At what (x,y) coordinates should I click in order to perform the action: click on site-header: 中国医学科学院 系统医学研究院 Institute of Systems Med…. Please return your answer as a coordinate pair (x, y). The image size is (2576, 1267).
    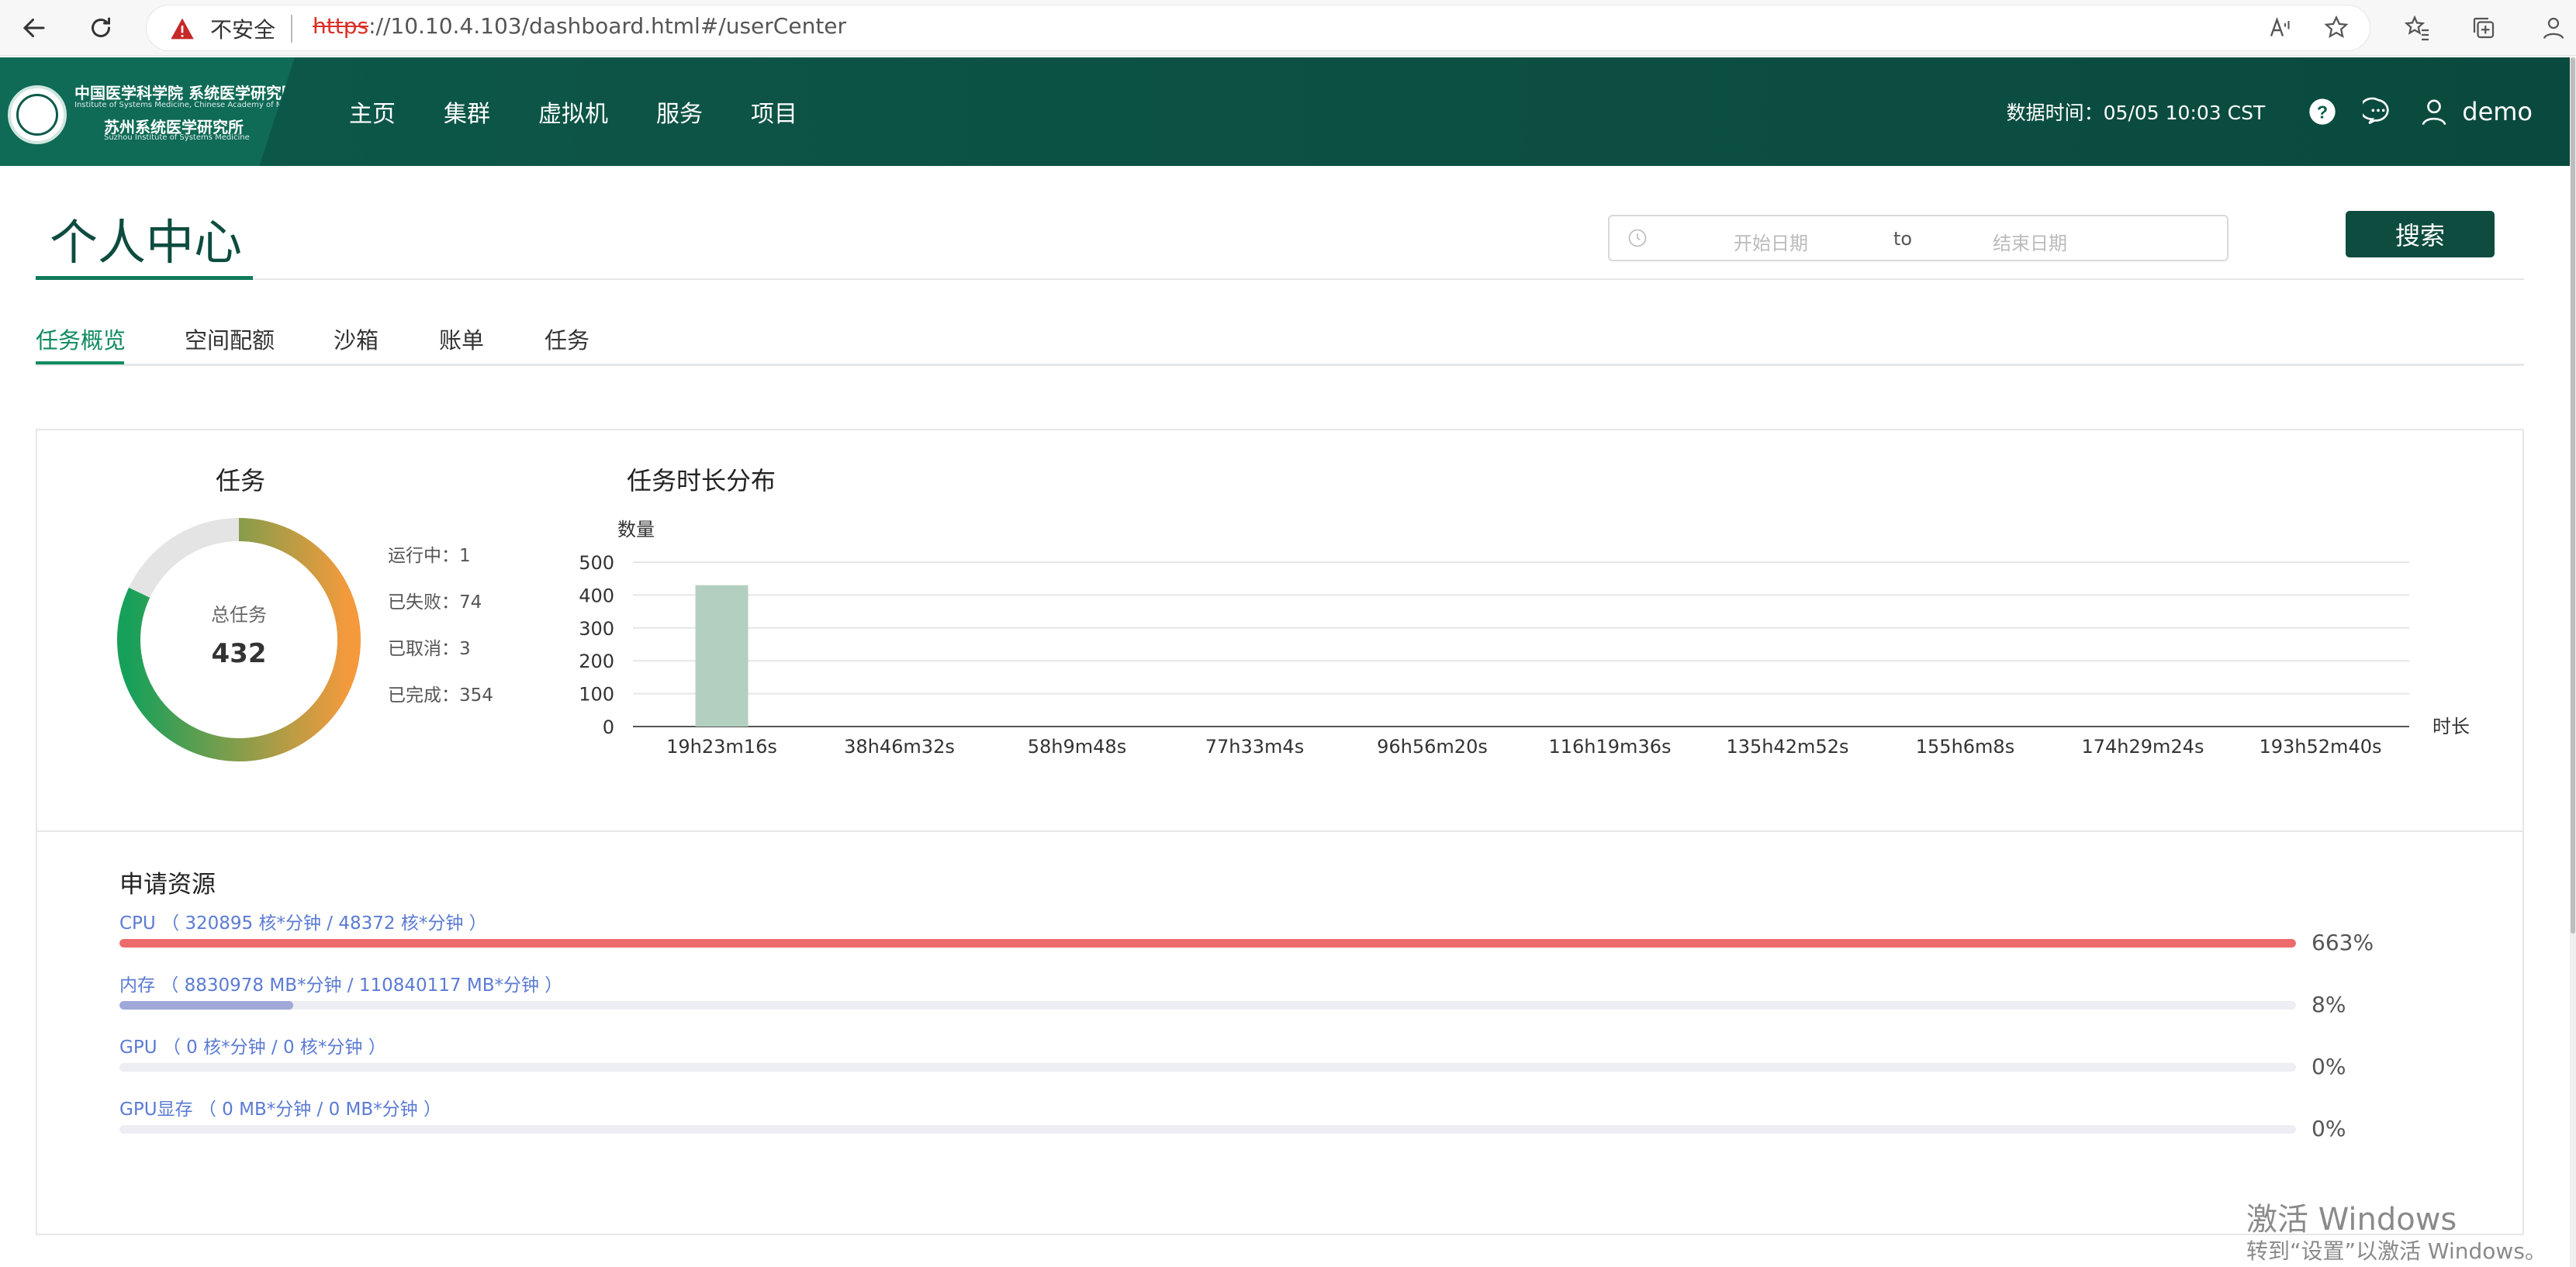
    Looking at the image, I should click on (1285, 111).